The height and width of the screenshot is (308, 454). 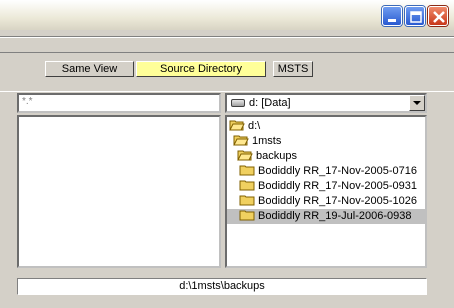 I want to click on source-directory-button: Source Directory, so click(x=201, y=69).